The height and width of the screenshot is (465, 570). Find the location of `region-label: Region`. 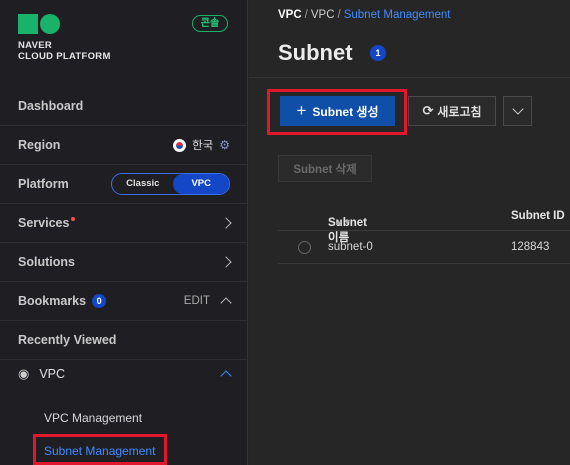

region-label: Region is located at coordinates (39, 145).